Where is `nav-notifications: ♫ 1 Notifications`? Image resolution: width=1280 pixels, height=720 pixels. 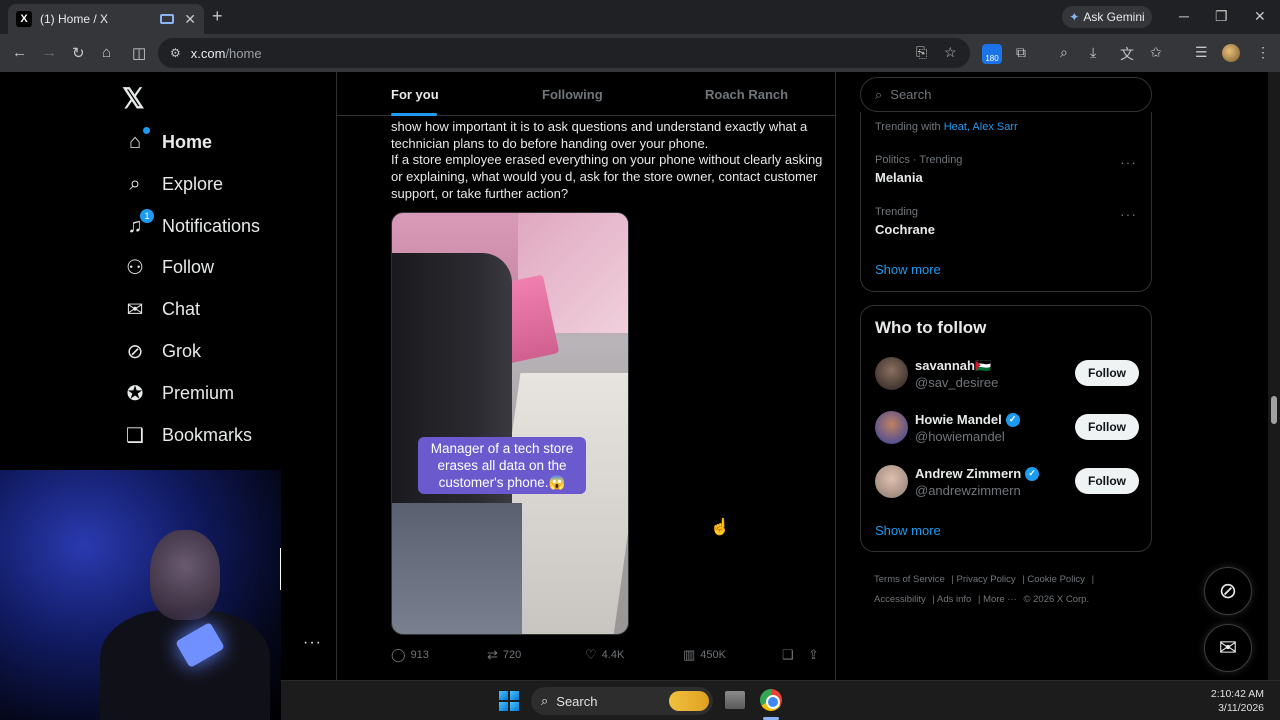
nav-notifications: ♫ 1 Notifications is located at coordinates (191, 226).